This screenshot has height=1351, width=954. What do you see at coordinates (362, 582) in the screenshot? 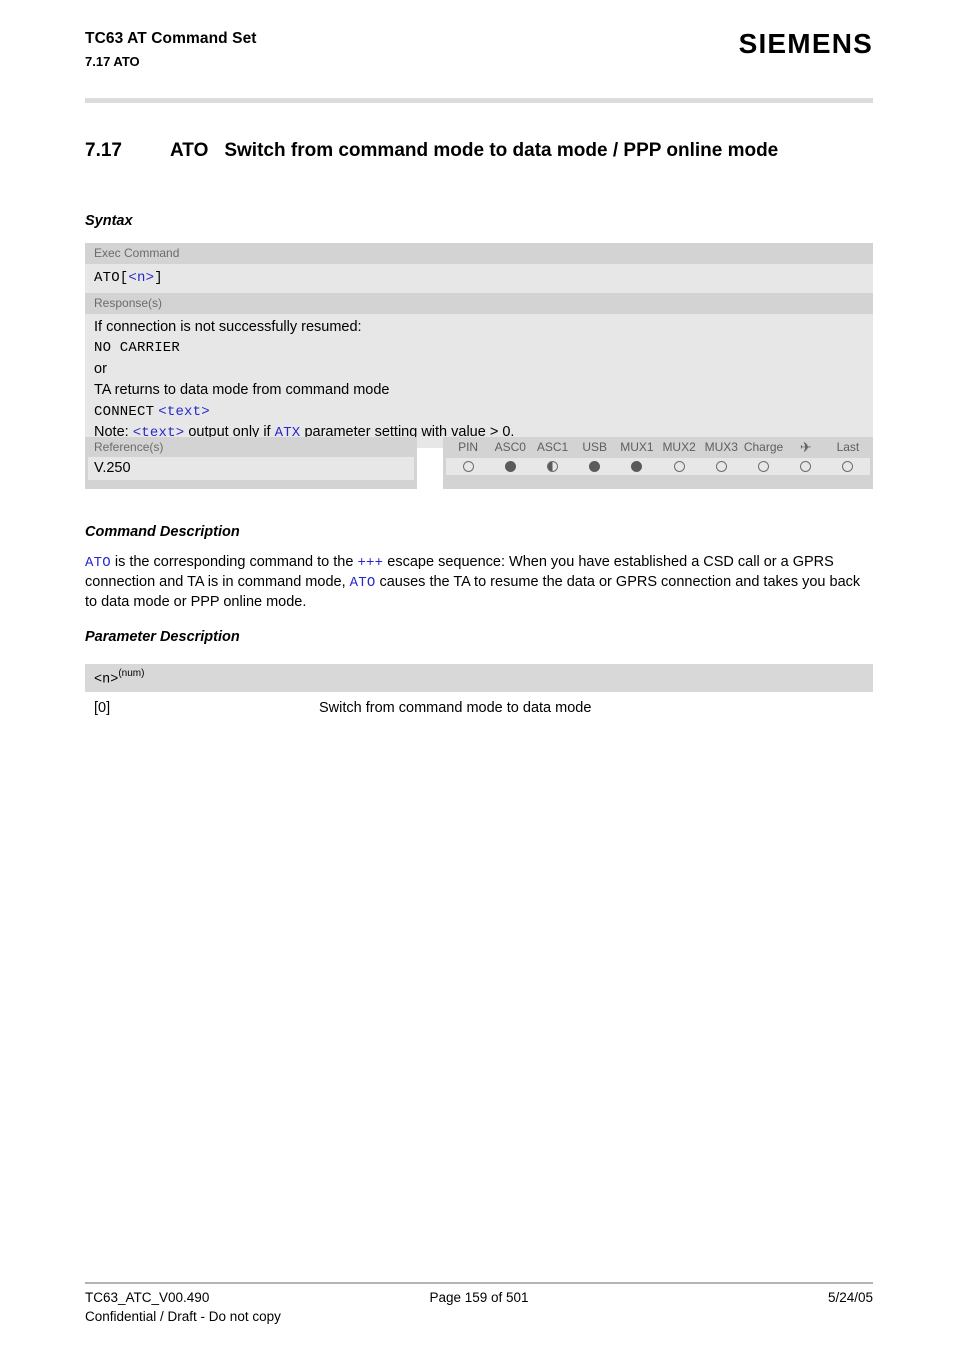
I see `cmd-code-ato-2: ATO` at bounding box center [362, 582].